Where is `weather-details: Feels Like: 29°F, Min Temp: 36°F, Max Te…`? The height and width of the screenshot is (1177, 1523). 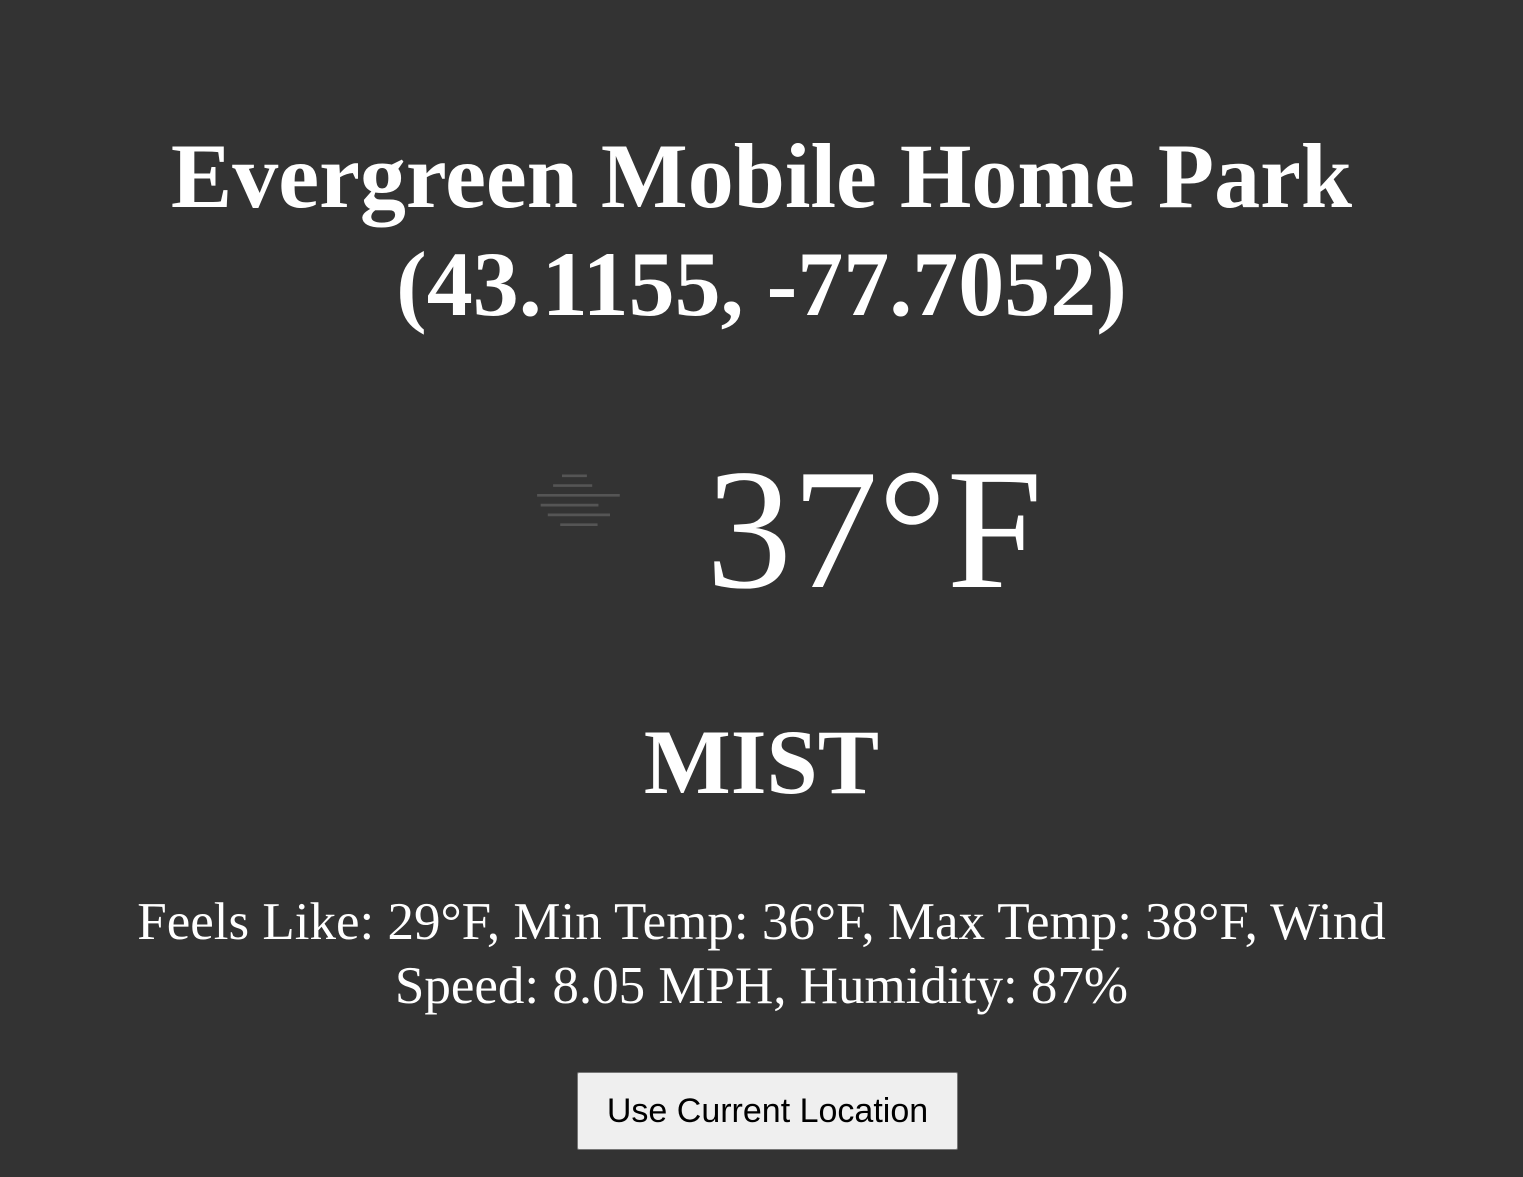 weather-details: Feels Like: 29°F, Min Temp: 36°F, Max Te… is located at coordinates (761, 954).